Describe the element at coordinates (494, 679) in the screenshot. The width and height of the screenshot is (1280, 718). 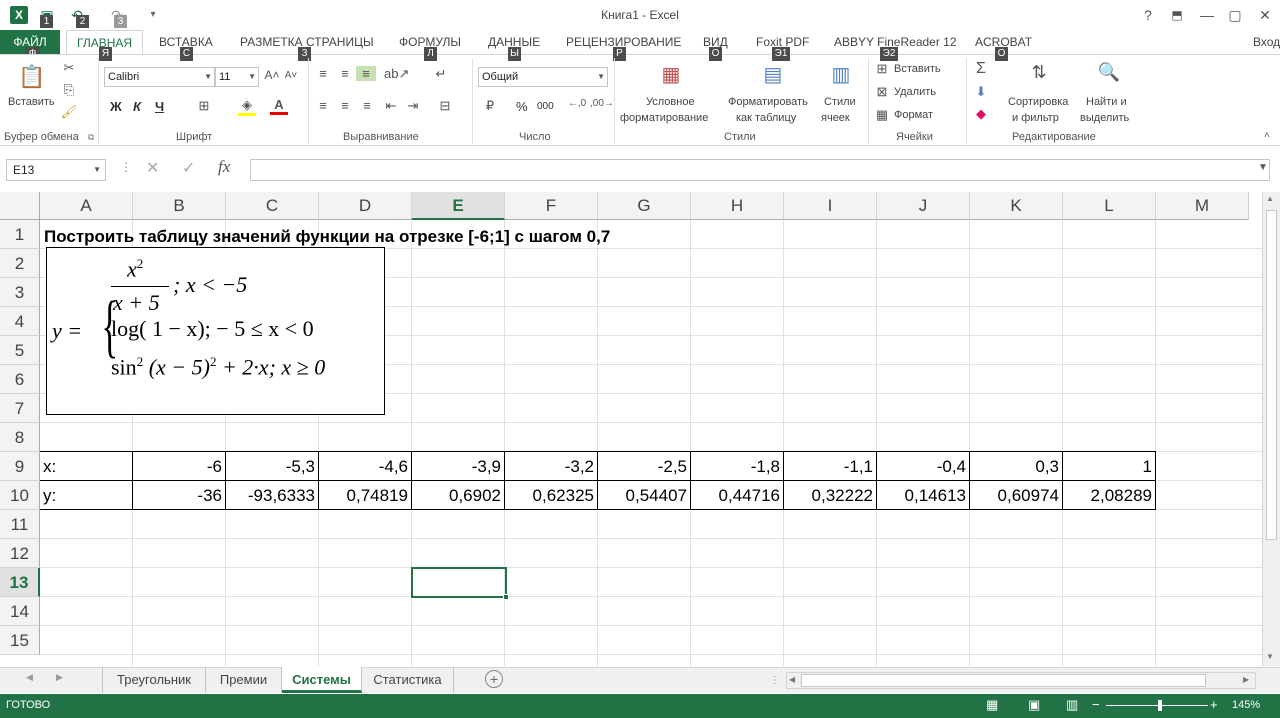
I see `add-sheet-icon: +` at that location.